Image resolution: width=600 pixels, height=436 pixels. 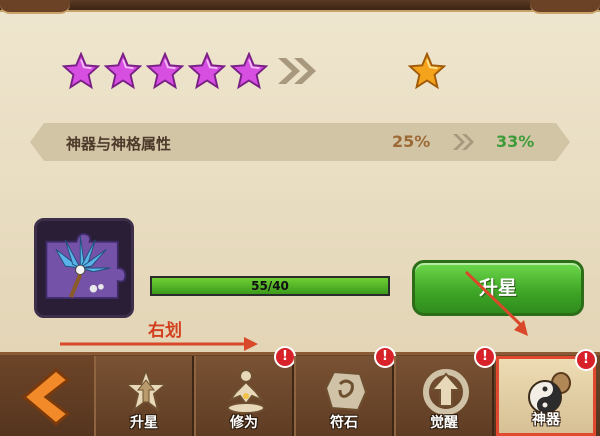 I want to click on chevron-left-icon, so click(x=46, y=397).